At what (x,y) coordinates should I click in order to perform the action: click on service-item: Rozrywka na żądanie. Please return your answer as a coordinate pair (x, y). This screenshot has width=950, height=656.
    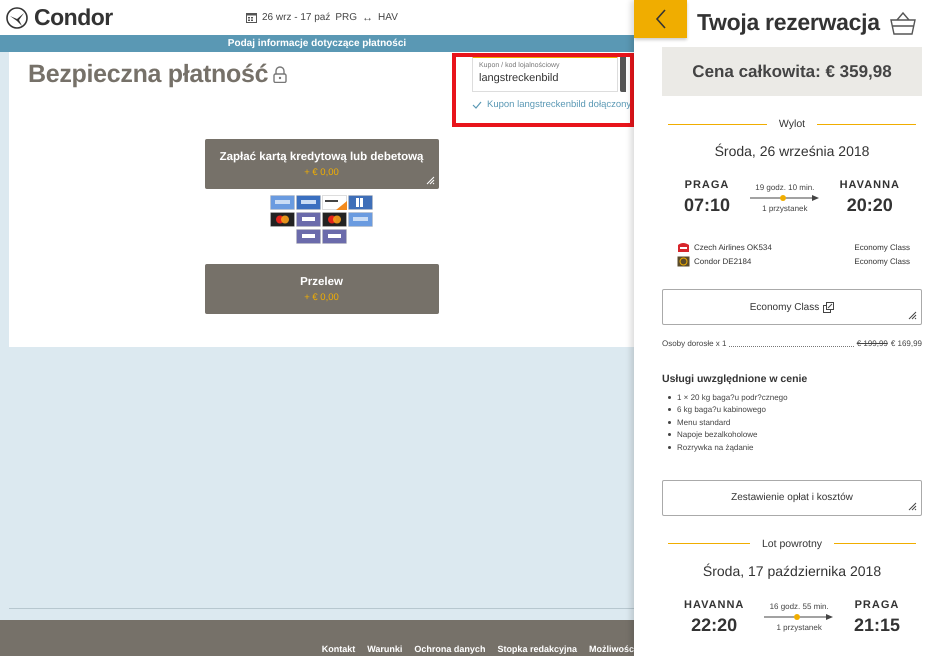
    Looking at the image, I should click on (715, 447).